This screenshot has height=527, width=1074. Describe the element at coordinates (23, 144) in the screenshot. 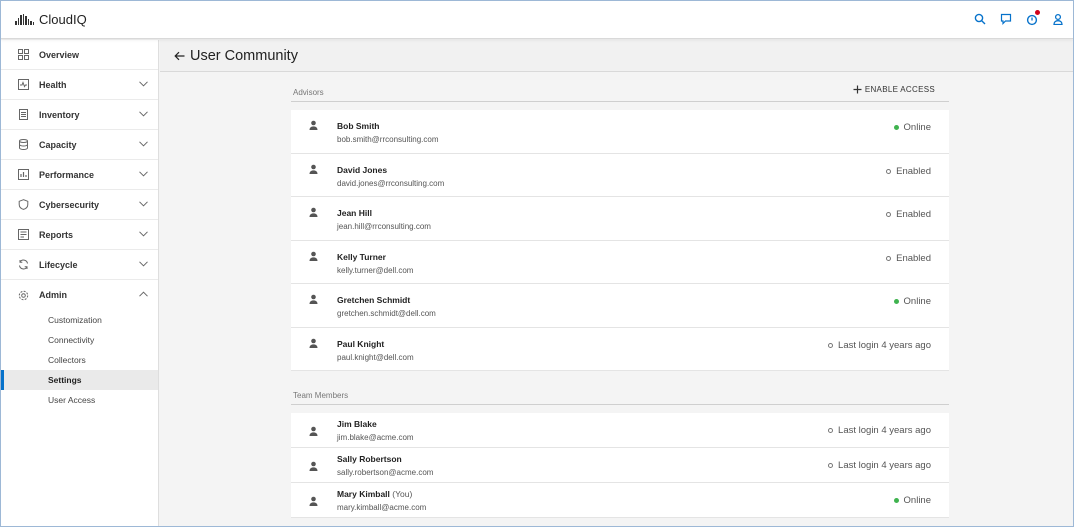

I see `capacity-icon` at that location.